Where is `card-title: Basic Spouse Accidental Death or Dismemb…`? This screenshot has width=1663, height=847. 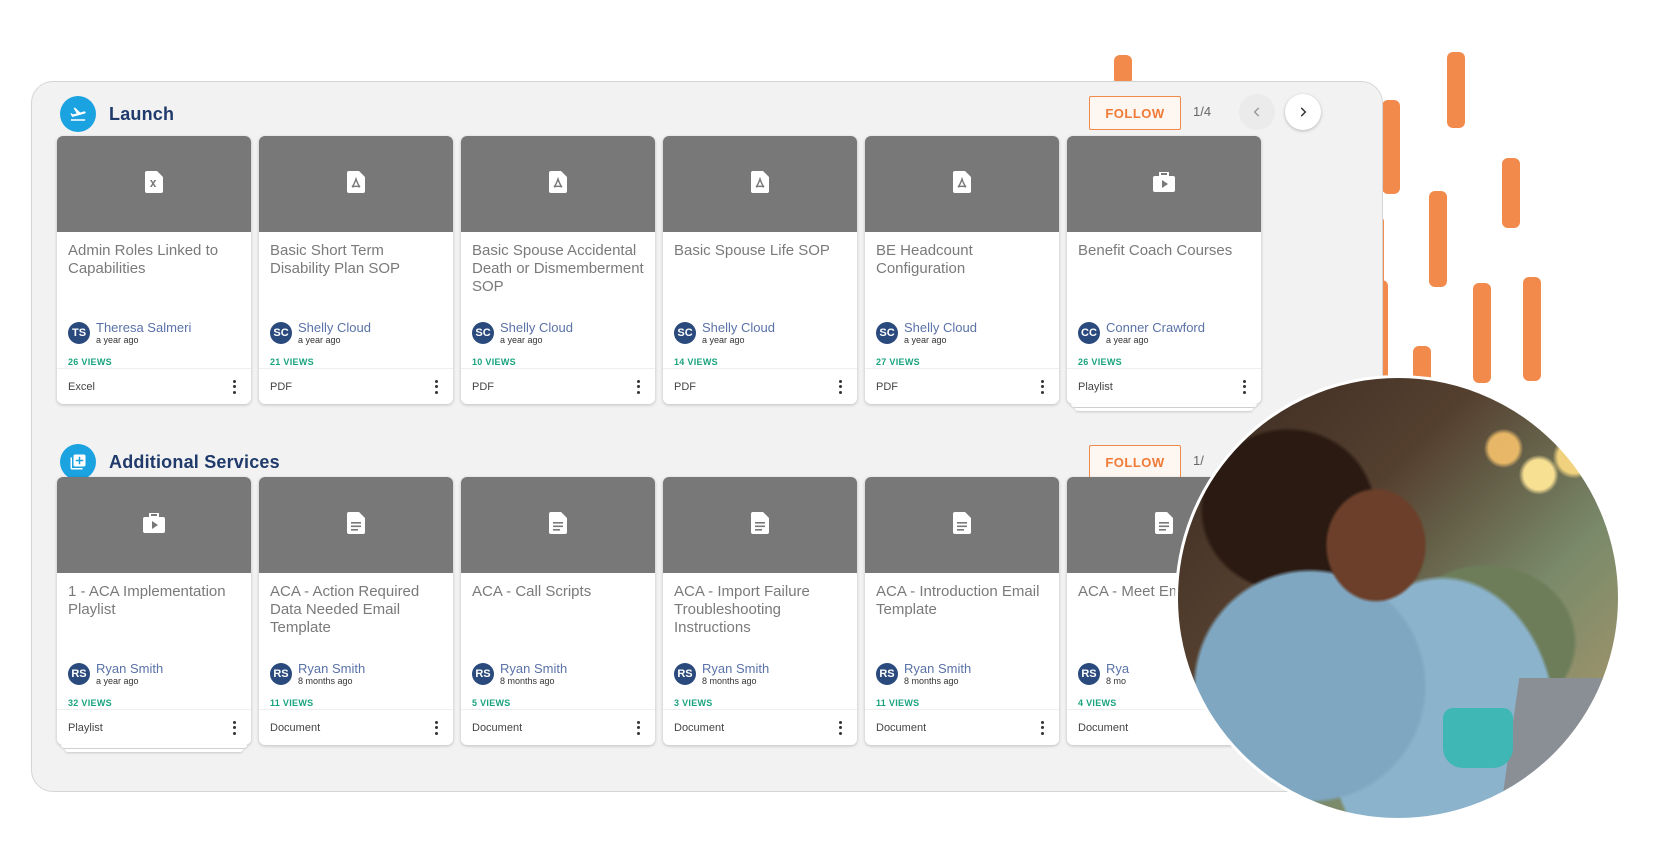
card-title: Basic Spouse Accidental Death or Dismemb… is located at coordinates (559, 269).